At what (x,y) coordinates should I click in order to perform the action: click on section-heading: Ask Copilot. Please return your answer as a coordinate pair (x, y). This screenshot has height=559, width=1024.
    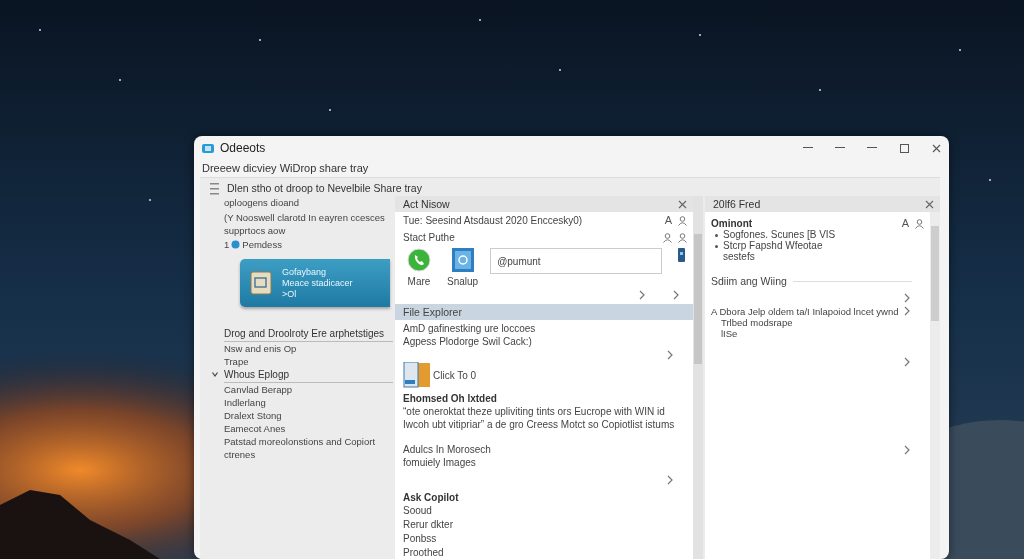
    Looking at the image, I should click on (431, 497).